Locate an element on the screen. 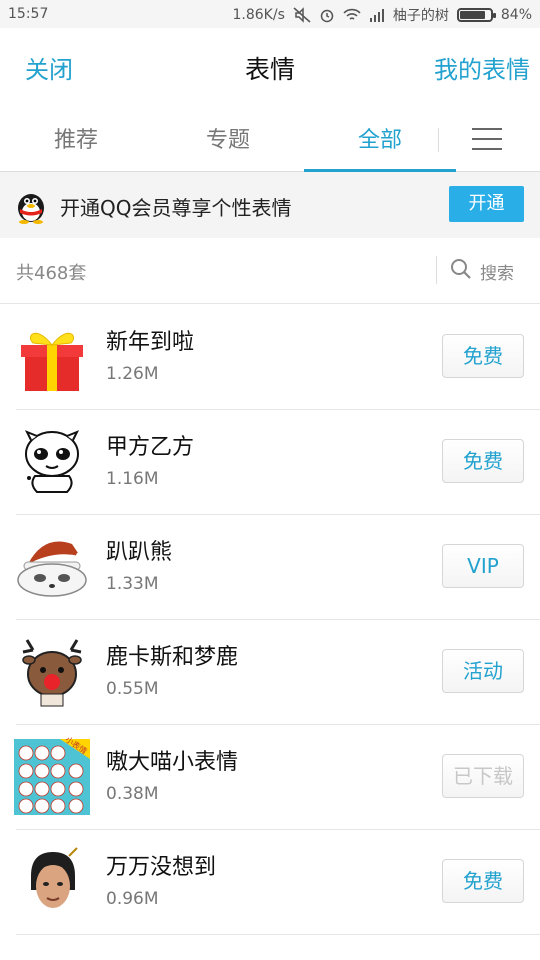 This screenshot has width=540, height=960. status-bar: 15:57 1.86K/s 柚子的树 84% is located at coordinates (270, 14).